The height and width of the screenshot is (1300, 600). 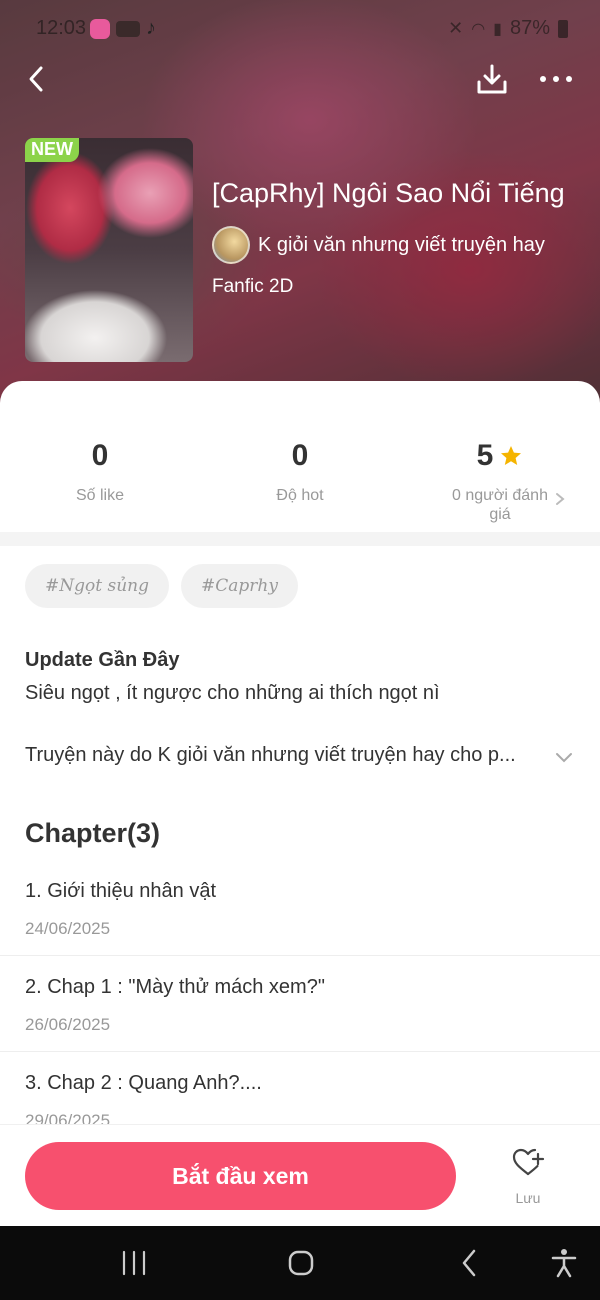 I want to click on rating-label: 0 người đánh giá, so click(x=500, y=505).